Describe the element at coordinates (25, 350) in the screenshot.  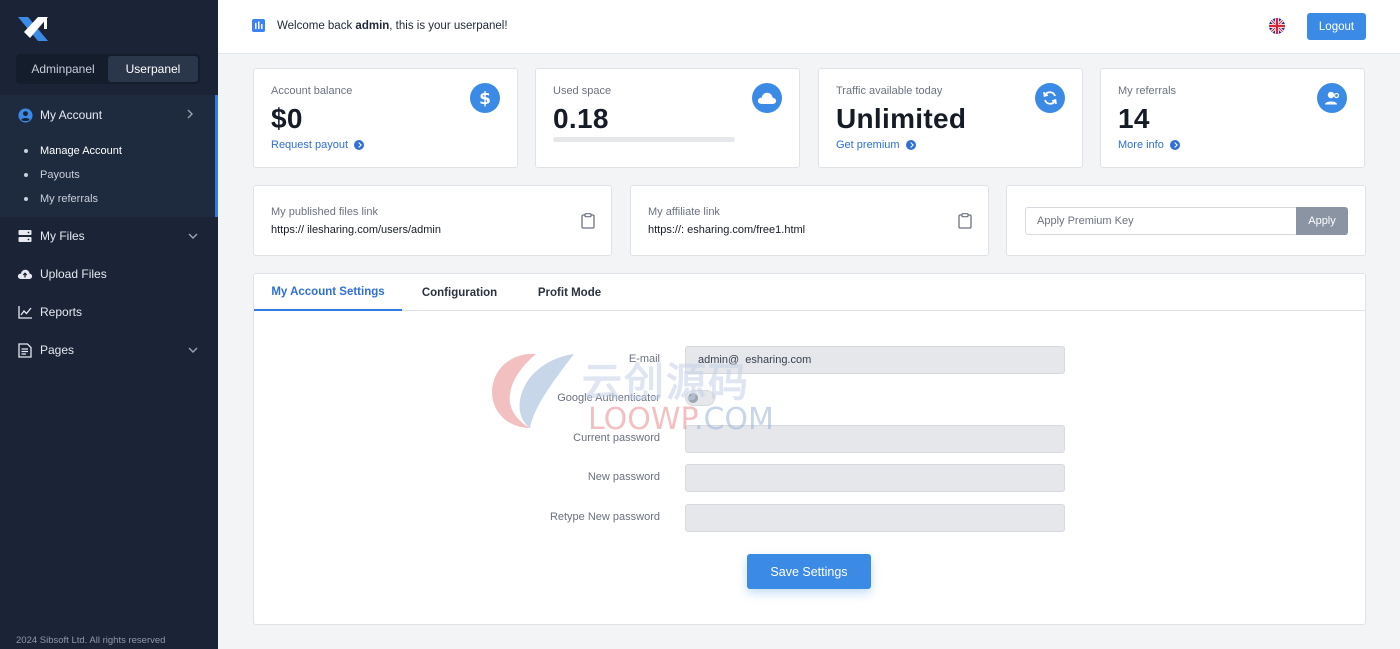
I see `document-icon` at that location.